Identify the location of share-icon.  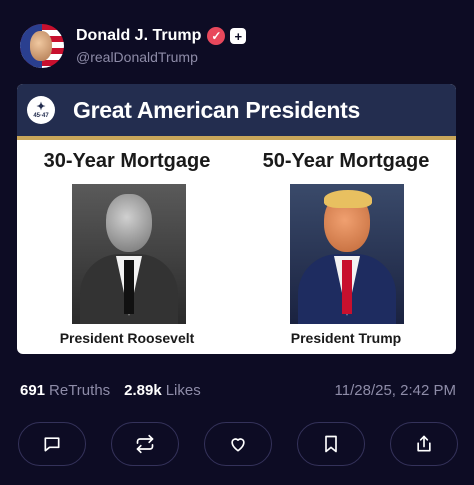
(424, 443).